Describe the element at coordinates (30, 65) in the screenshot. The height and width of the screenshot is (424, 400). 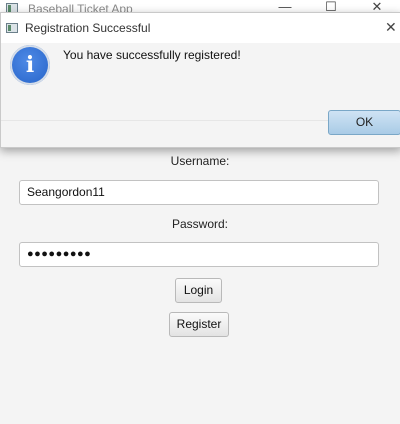
I see `info-icon: i` at that location.